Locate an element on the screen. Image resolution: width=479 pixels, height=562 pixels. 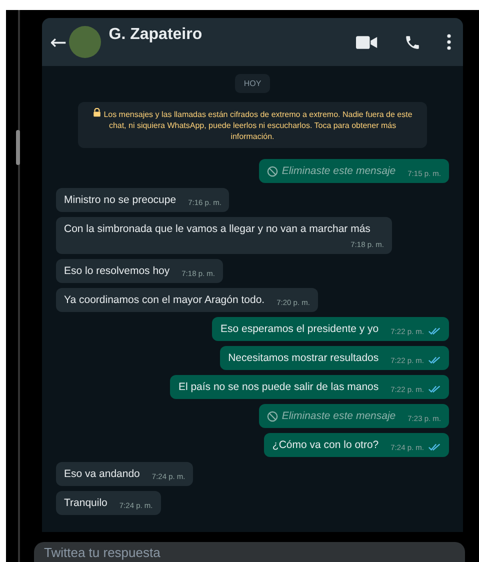
contact-name: G. Zapateiro is located at coordinates (155, 35).